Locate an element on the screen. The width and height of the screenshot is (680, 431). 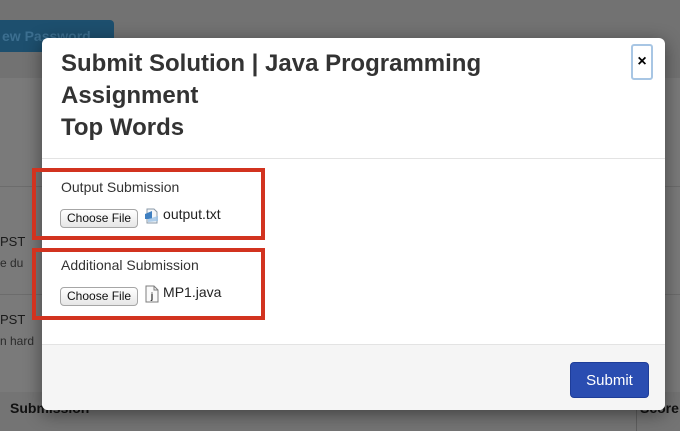
modal-title-line: Assignment is located at coordinates (130, 95).